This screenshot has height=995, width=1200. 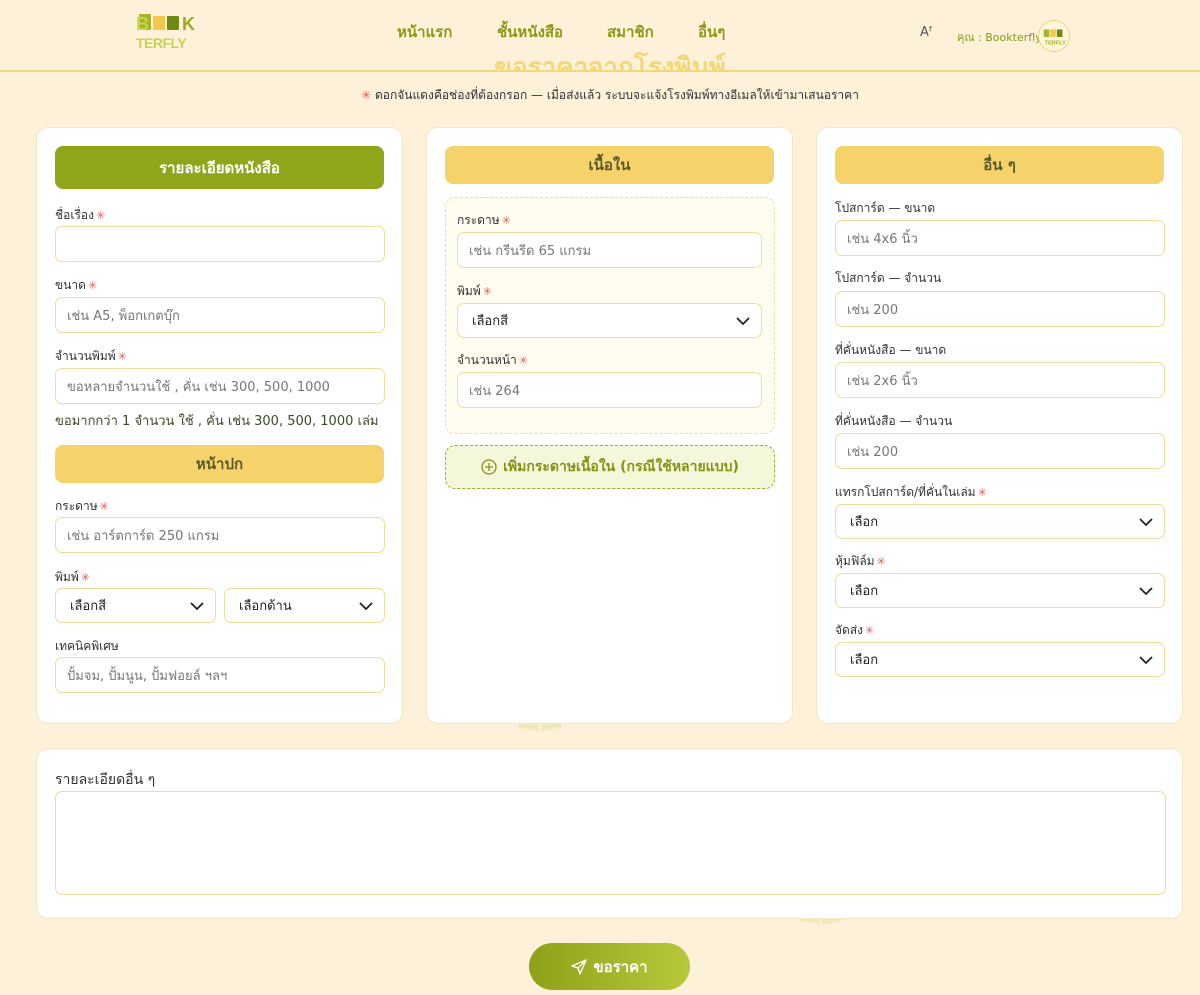 I want to click on plus-circle-icon, so click(x=489, y=467).